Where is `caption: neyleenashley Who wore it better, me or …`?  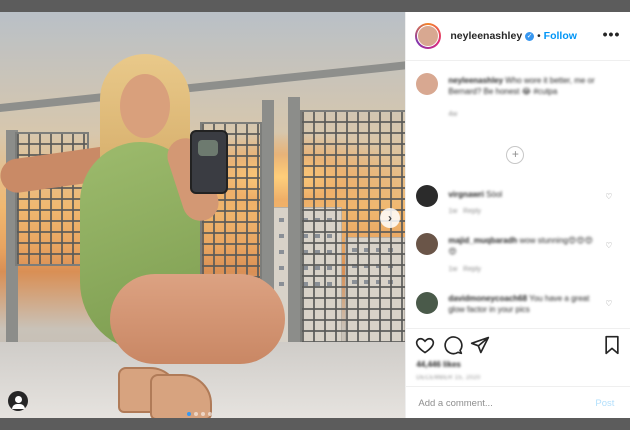 caption: neyleenashley Who wore it better, me or … is located at coordinates (533, 86).